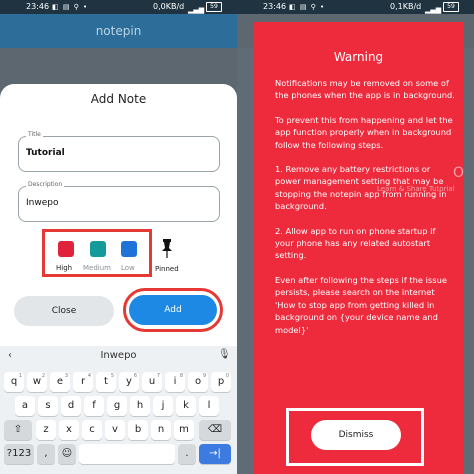 The image size is (474, 474). I want to click on background-strip, so click(245, 261).